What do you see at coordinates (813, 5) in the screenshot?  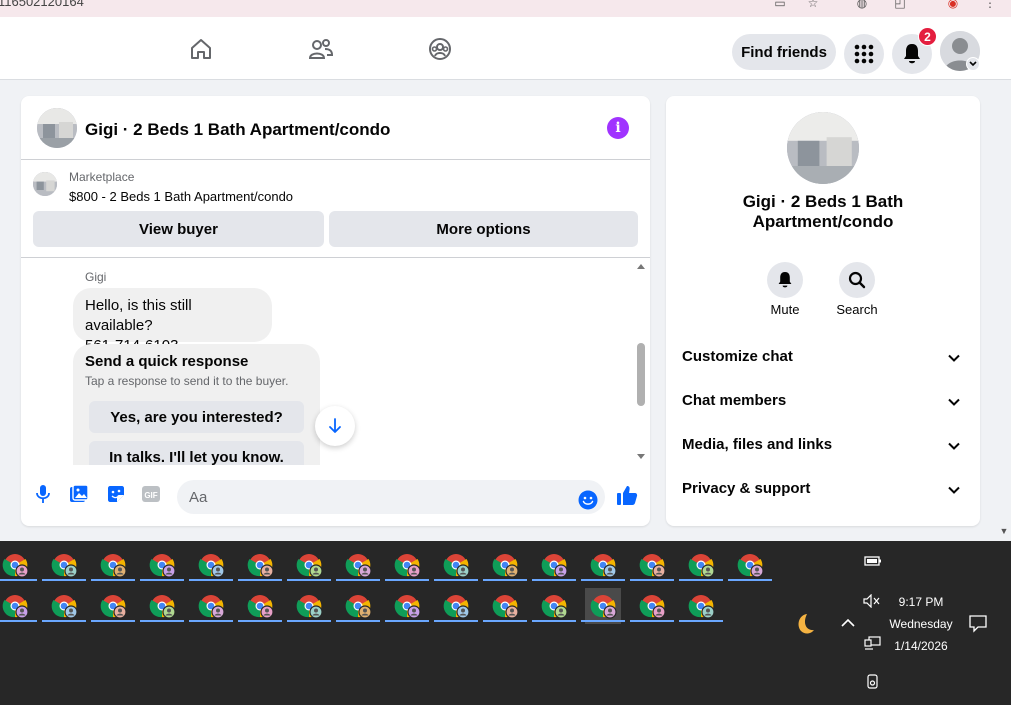 I see `bookmark-star-icon: ☆` at bounding box center [813, 5].